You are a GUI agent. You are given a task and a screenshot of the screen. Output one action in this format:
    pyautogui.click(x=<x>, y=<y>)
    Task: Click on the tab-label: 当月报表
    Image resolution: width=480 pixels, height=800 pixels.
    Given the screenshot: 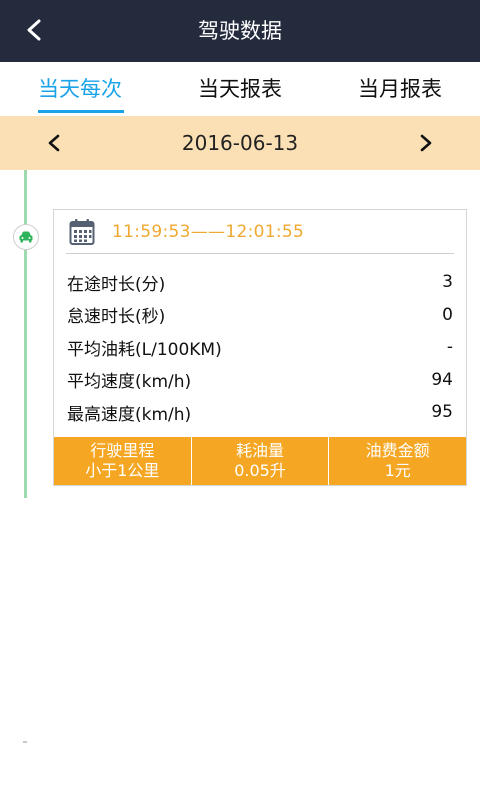 What is the action you would take?
    pyautogui.click(x=400, y=89)
    